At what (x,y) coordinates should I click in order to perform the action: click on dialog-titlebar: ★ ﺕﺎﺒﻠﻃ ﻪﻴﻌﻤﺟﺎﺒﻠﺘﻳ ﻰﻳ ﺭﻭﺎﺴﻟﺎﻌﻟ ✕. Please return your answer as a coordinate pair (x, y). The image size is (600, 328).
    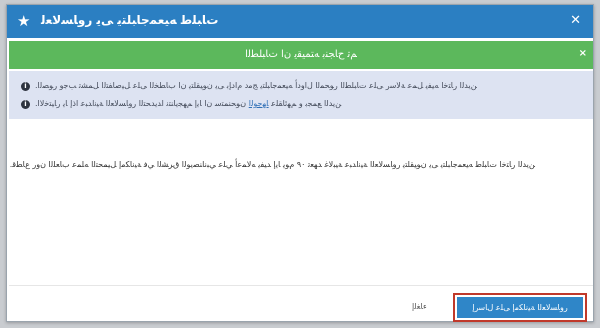
    Looking at the image, I should click on (300, 21).